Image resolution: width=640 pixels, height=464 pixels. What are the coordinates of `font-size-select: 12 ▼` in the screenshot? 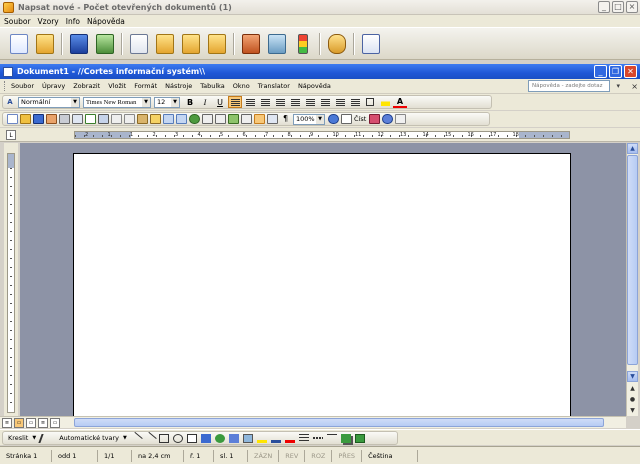 It's located at (167, 102).